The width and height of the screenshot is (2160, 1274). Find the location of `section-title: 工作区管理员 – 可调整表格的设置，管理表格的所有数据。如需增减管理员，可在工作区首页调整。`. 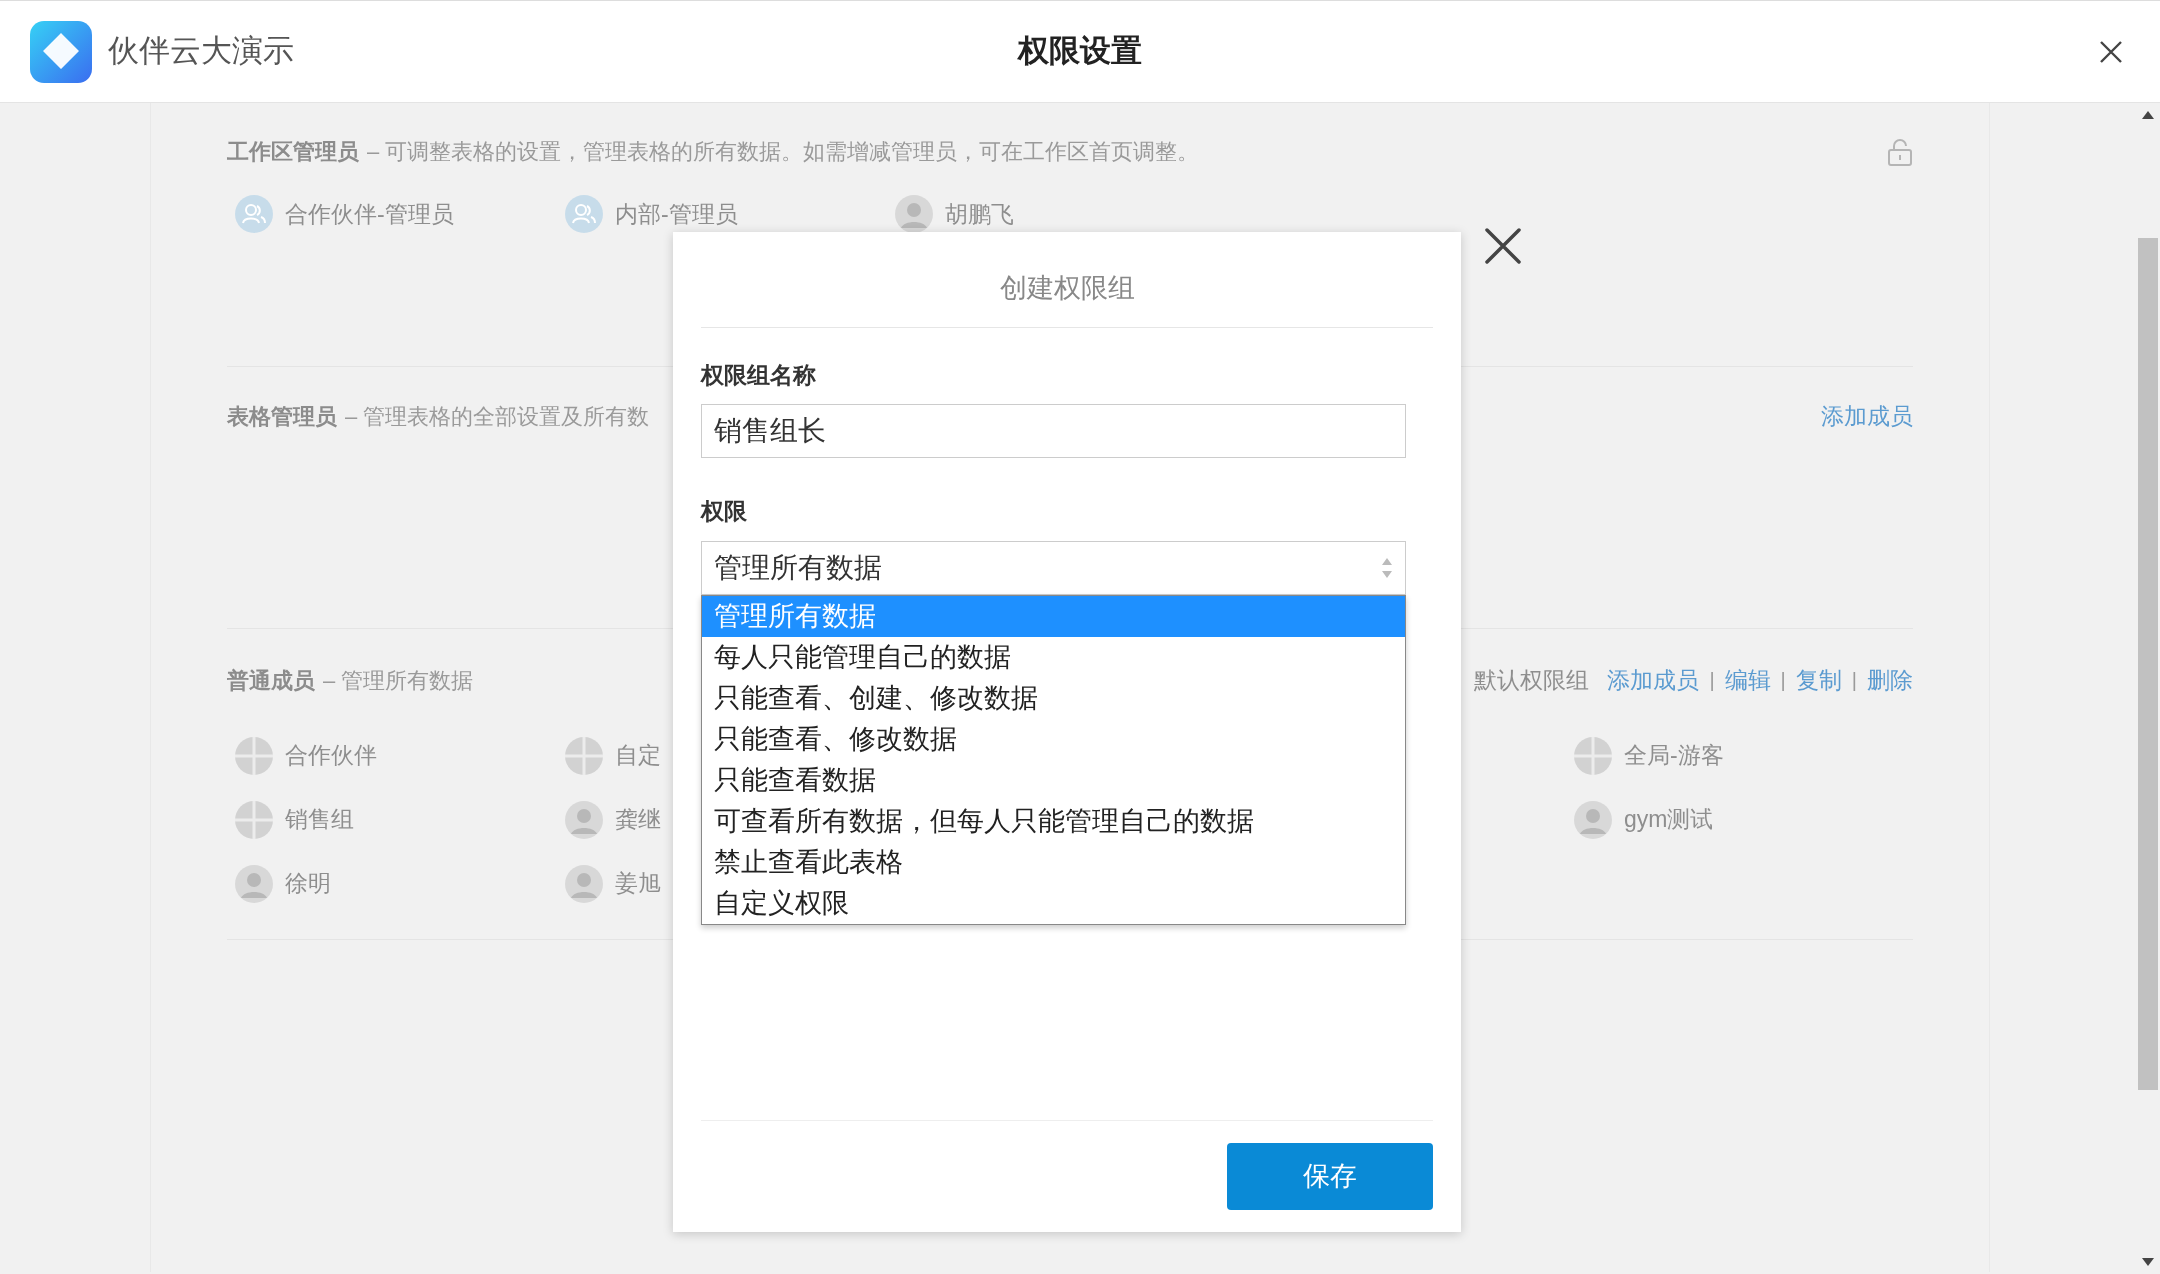

section-title: 工作区管理员 – 可调整表格的设置，管理表格的所有数据。如需增减管理员，可在工作区首页调整。 is located at coordinates (713, 152).